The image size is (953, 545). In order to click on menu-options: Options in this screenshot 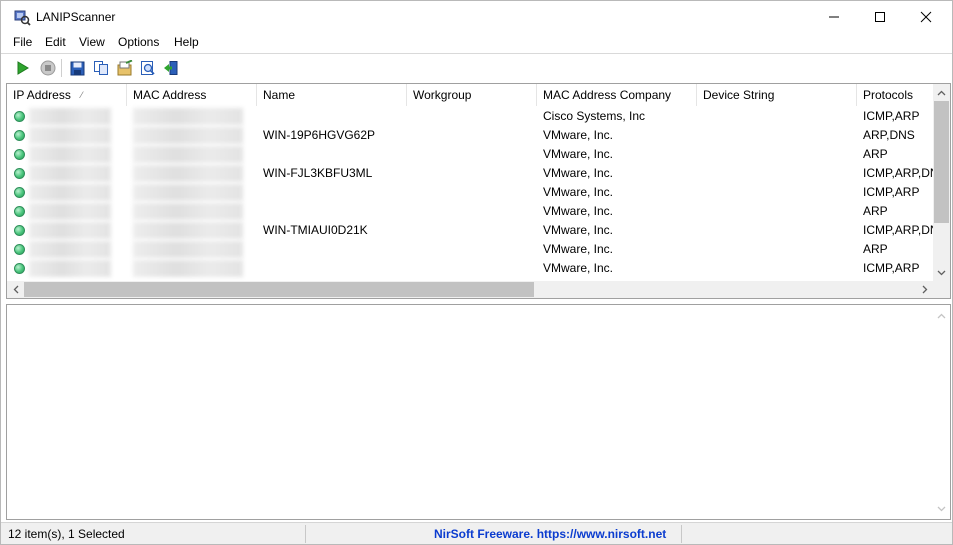, I will do `click(138, 42)`.